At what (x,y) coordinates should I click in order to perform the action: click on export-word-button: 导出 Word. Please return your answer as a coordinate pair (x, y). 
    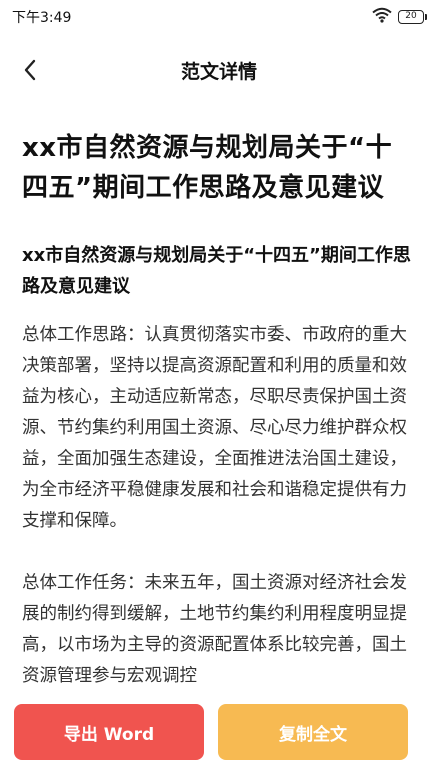
    Looking at the image, I should click on (109, 732).